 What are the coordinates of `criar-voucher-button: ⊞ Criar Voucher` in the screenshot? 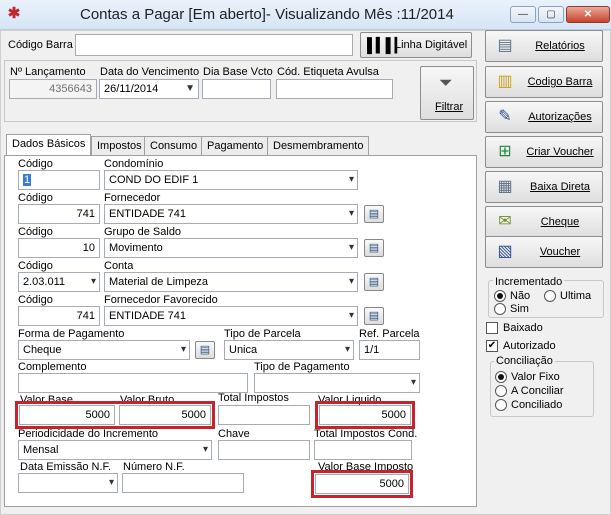 It's located at (544, 152).